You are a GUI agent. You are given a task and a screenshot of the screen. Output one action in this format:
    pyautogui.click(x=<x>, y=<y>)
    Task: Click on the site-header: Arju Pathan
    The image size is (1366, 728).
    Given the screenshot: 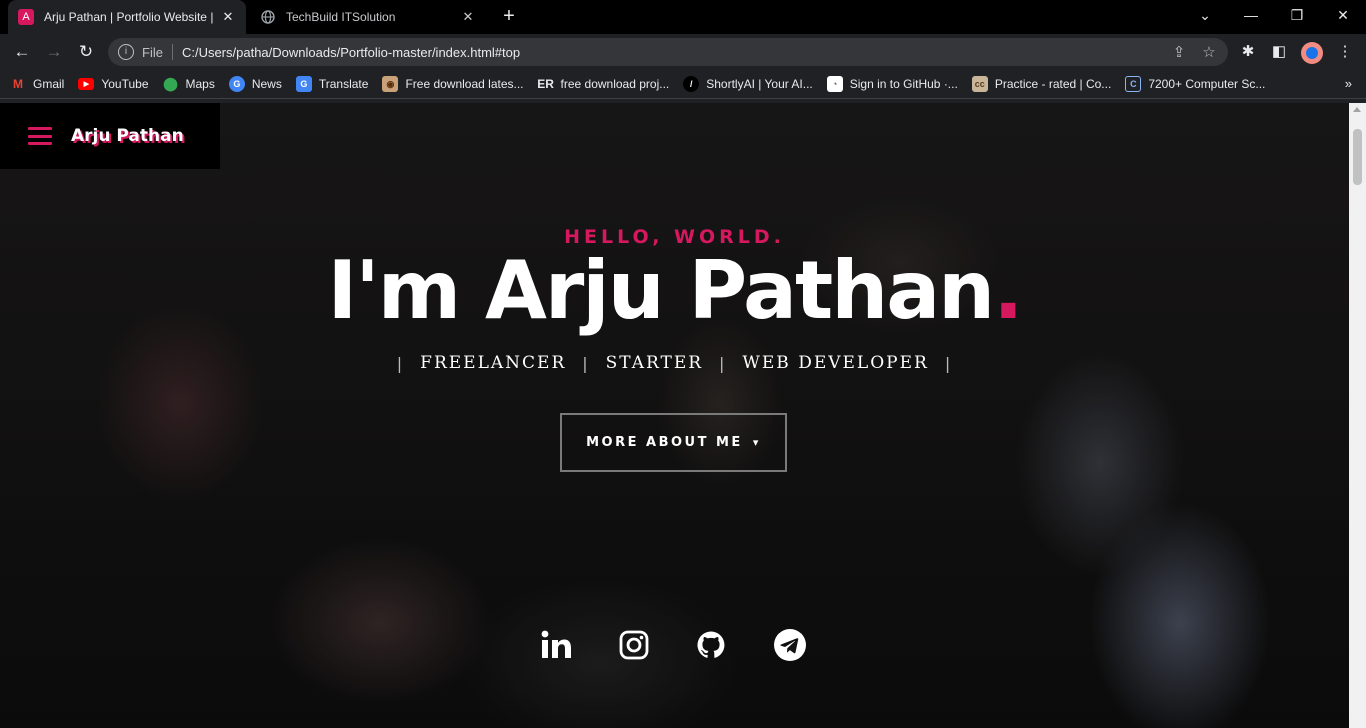 What is the action you would take?
    pyautogui.click(x=110, y=136)
    